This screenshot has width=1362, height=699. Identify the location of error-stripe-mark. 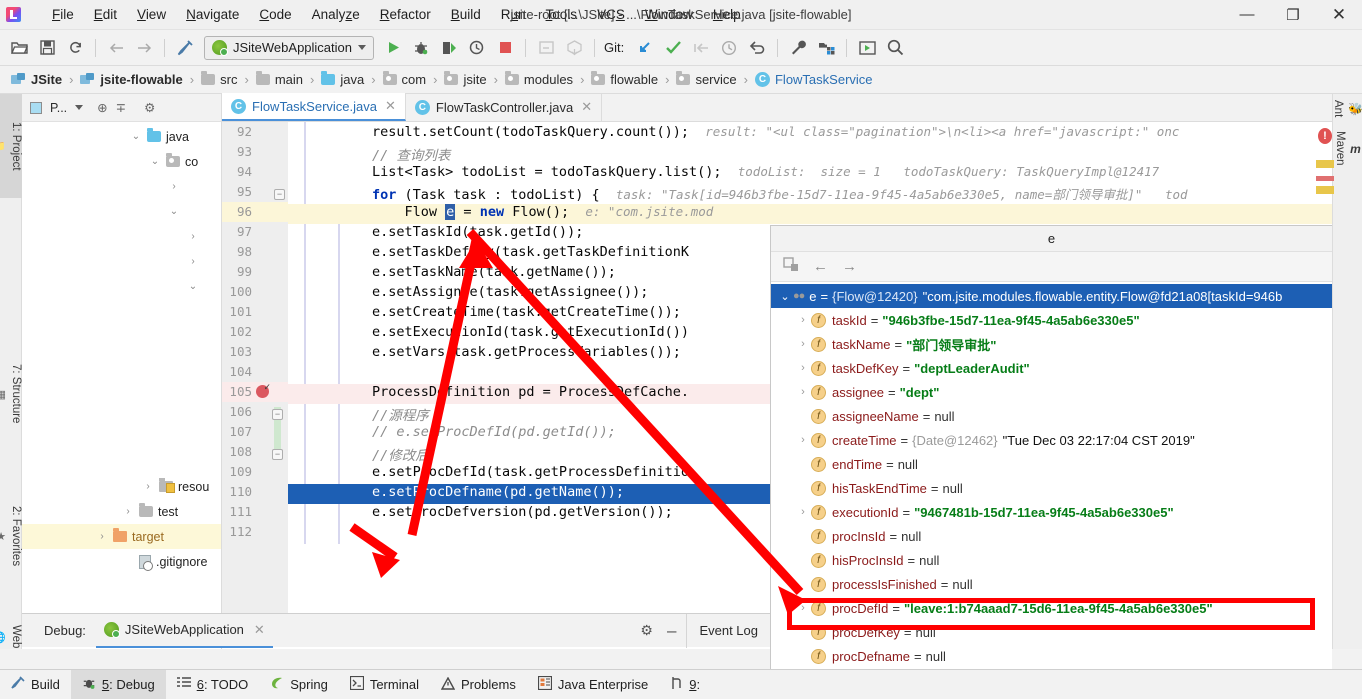
(1325, 178).